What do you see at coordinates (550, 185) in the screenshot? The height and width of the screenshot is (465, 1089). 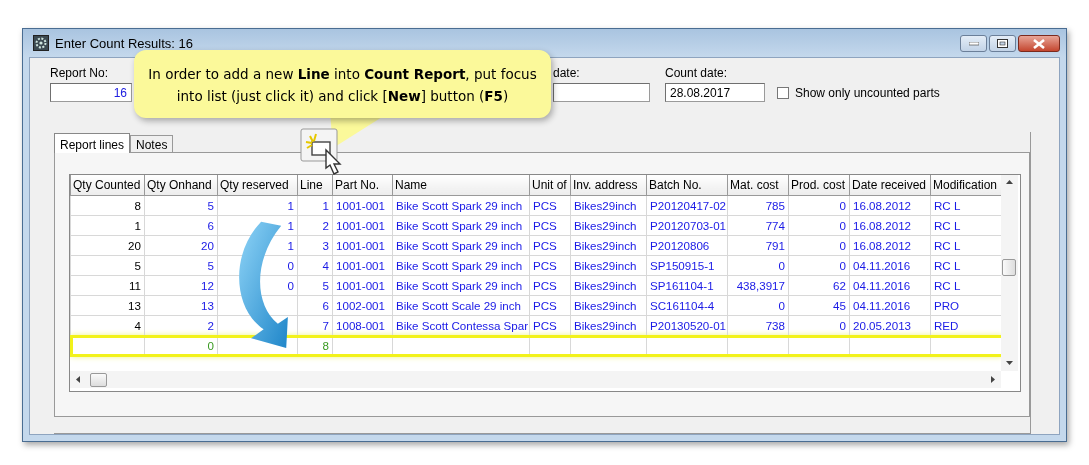 I see `column-header: Unit of` at bounding box center [550, 185].